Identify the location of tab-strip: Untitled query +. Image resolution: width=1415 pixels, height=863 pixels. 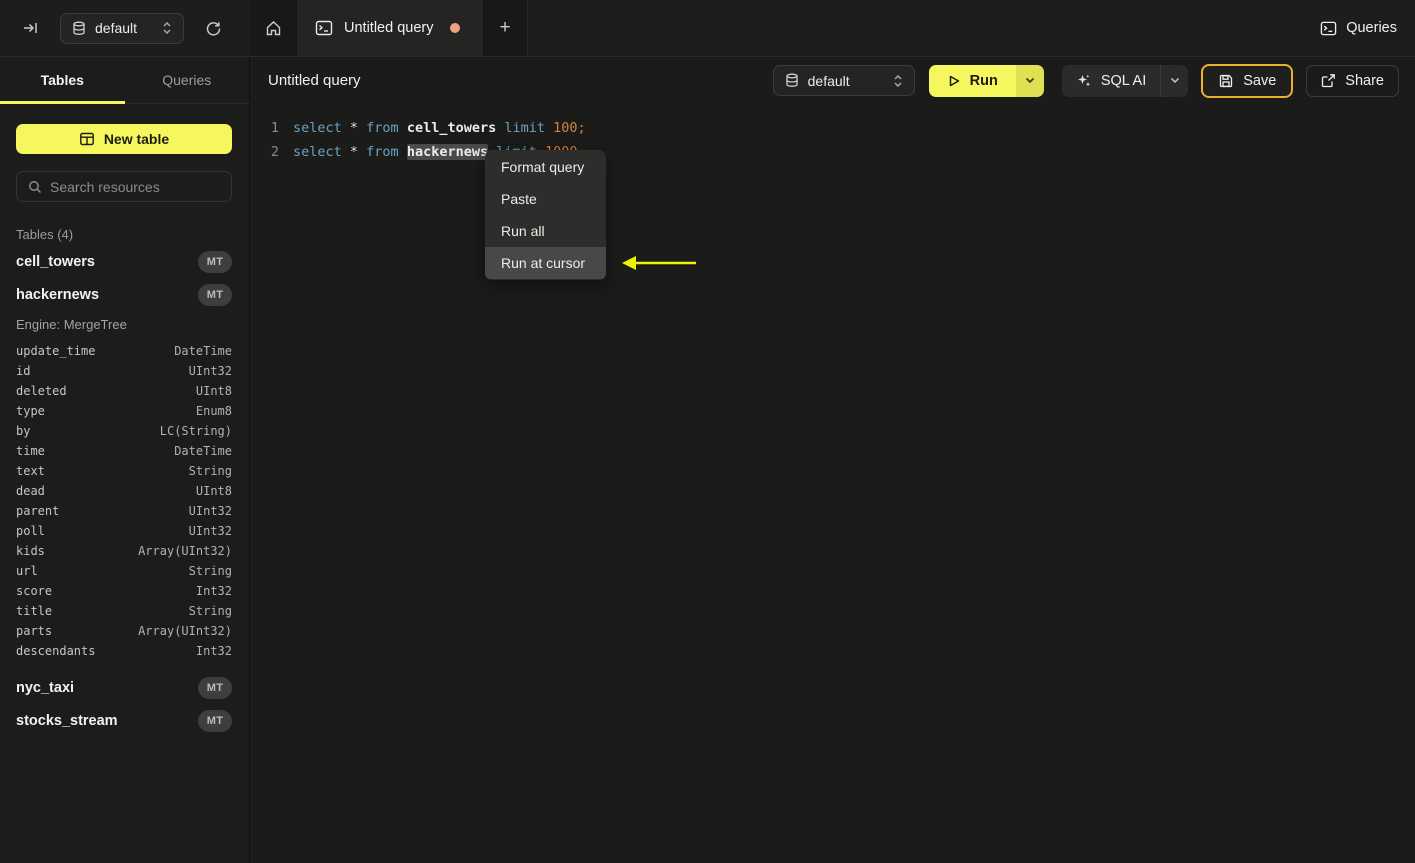
(389, 28).